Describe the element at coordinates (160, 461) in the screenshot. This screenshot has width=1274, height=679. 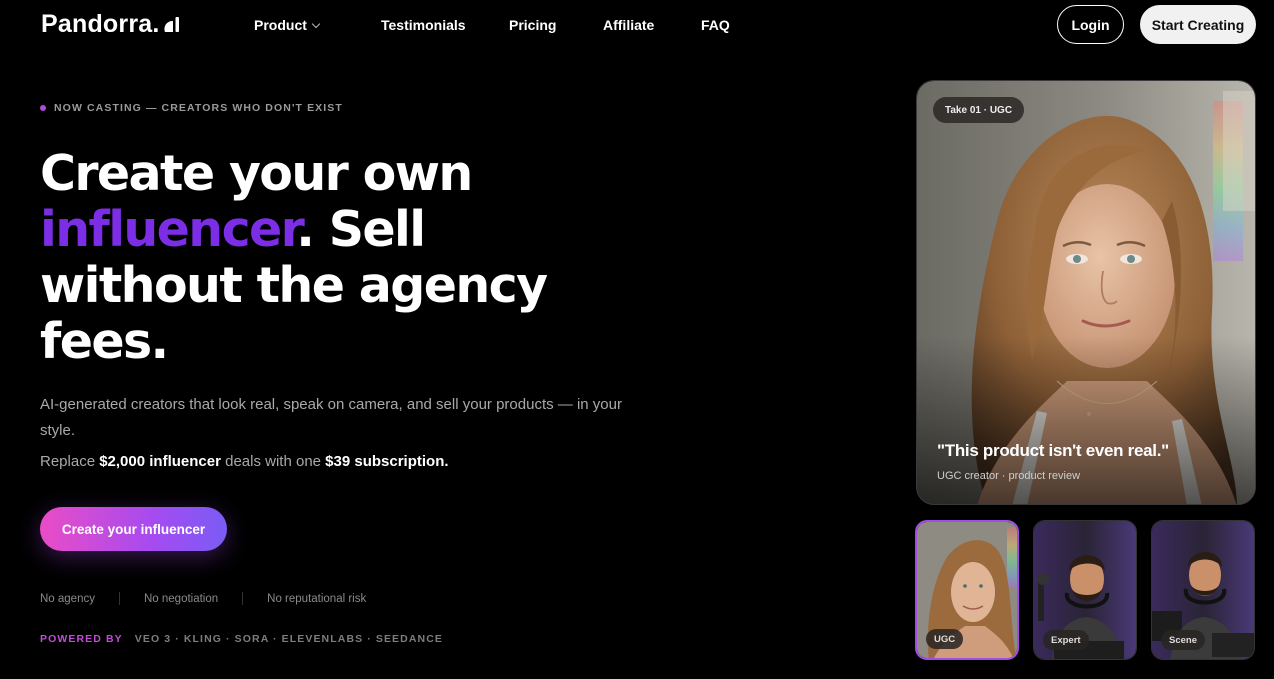
I see `replace-amount: $2,000 influencer` at that location.